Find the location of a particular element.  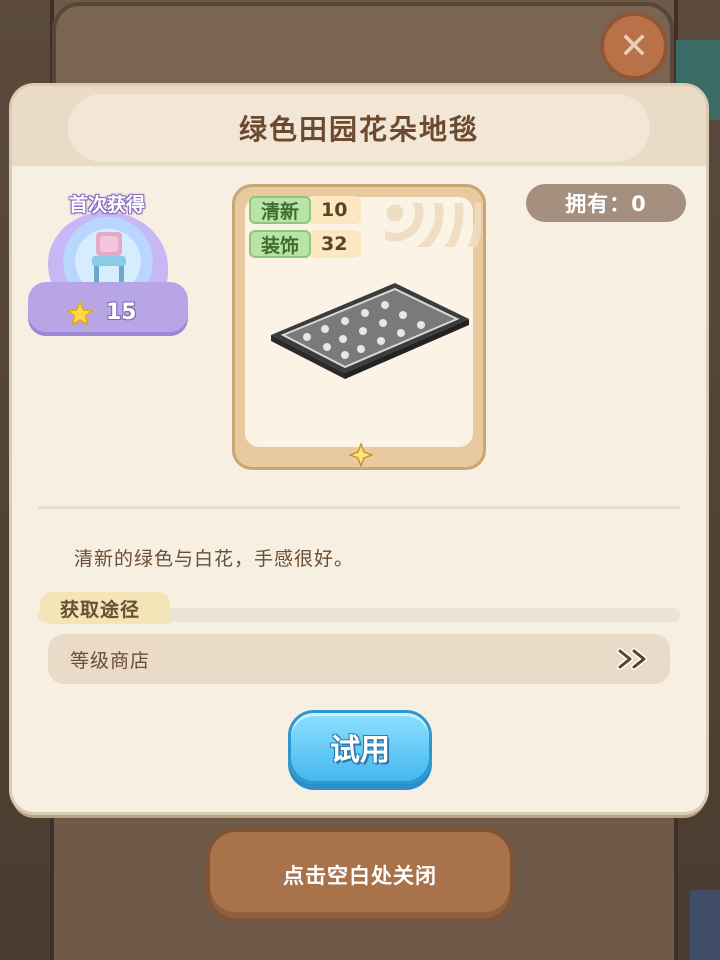

close-icon: ✕ is located at coordinates (634, 46).